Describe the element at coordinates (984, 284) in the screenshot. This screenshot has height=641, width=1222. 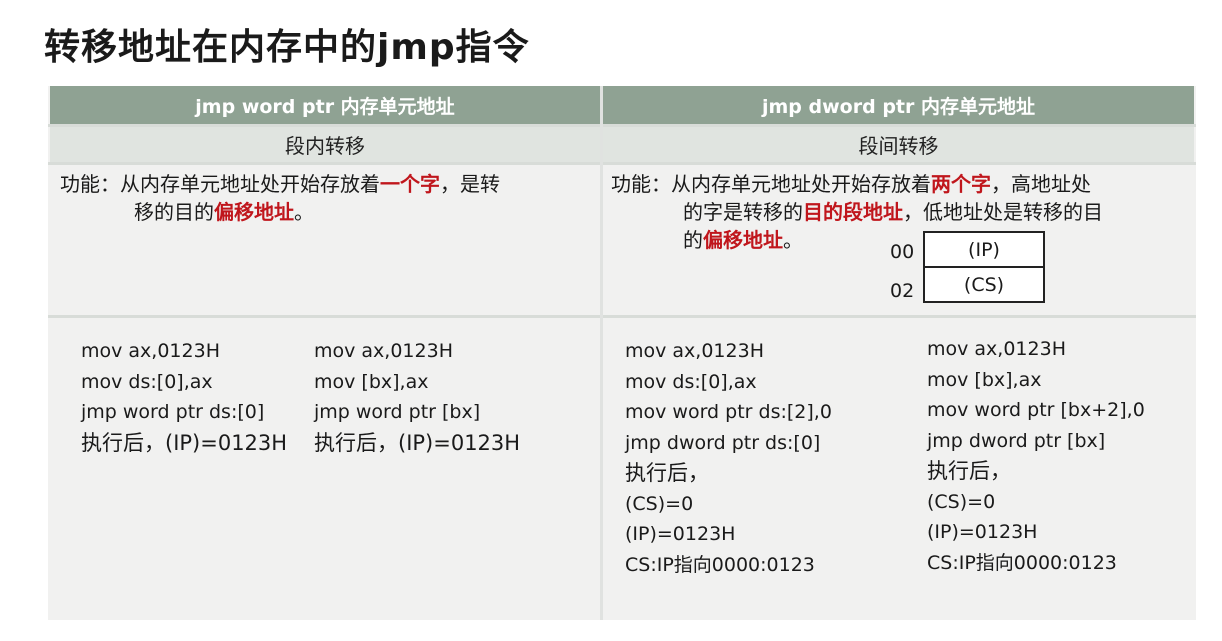
I see `memory-cell-cs: (CS)` at that location.